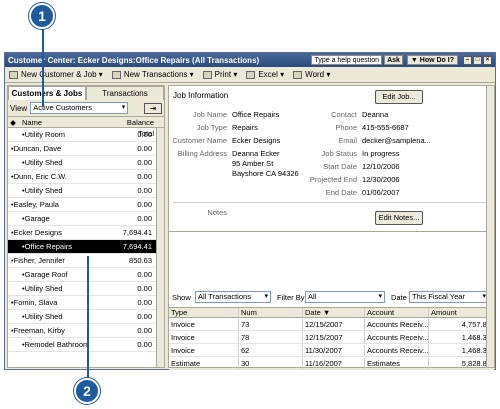  Describe the element at coordinates (82, 247) in the screenshot. I see `customer-row: •Office Repairs 7,694.41` at that location.